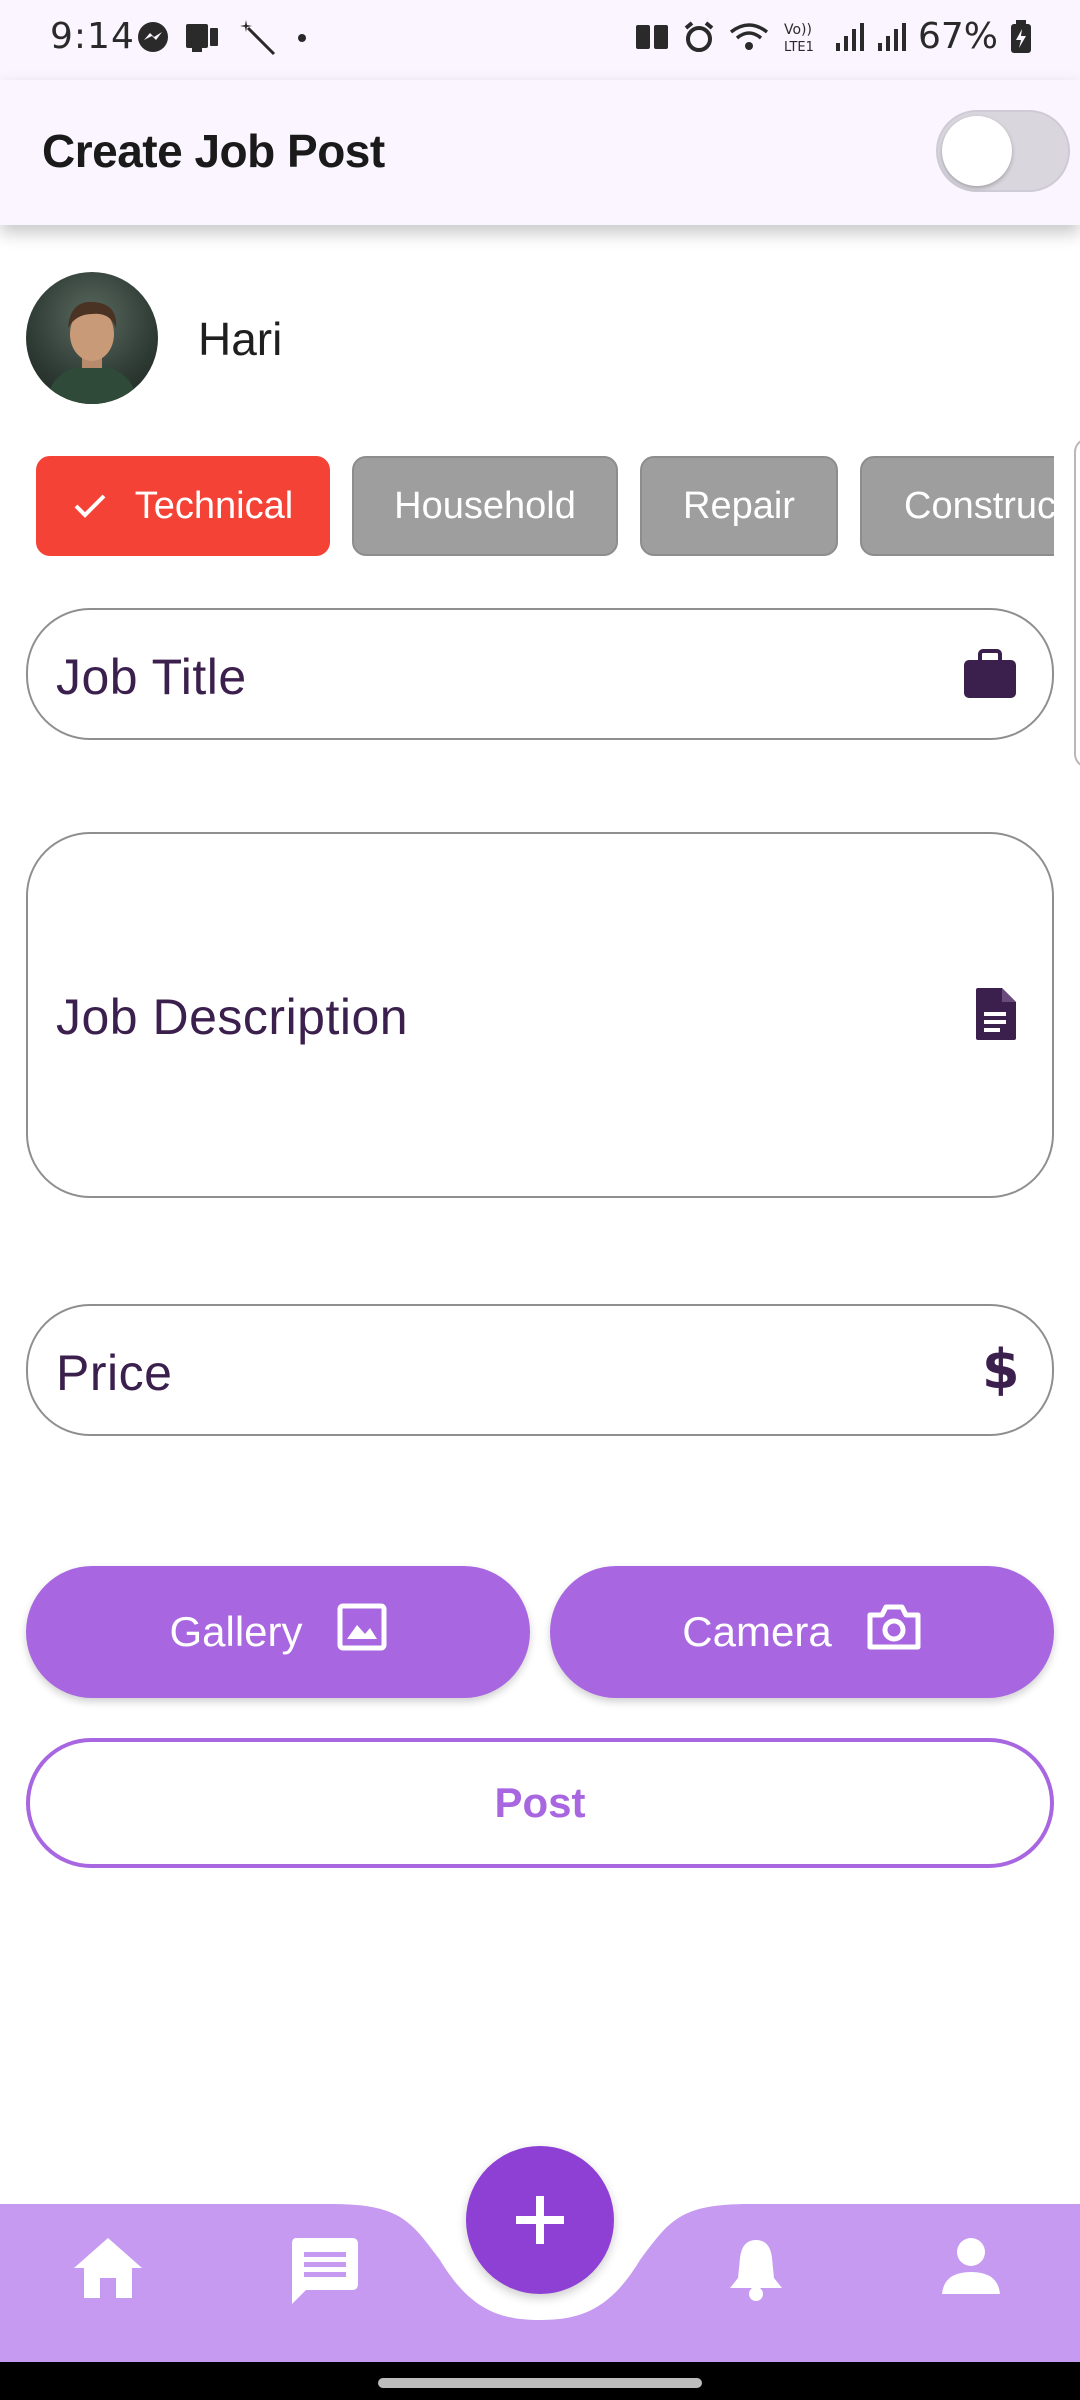 This screenshot has height=2400, width=1080. Describe the element at coordinates (92, 352) in the screenshot. I see `avatar-portrait-icon` at that location.